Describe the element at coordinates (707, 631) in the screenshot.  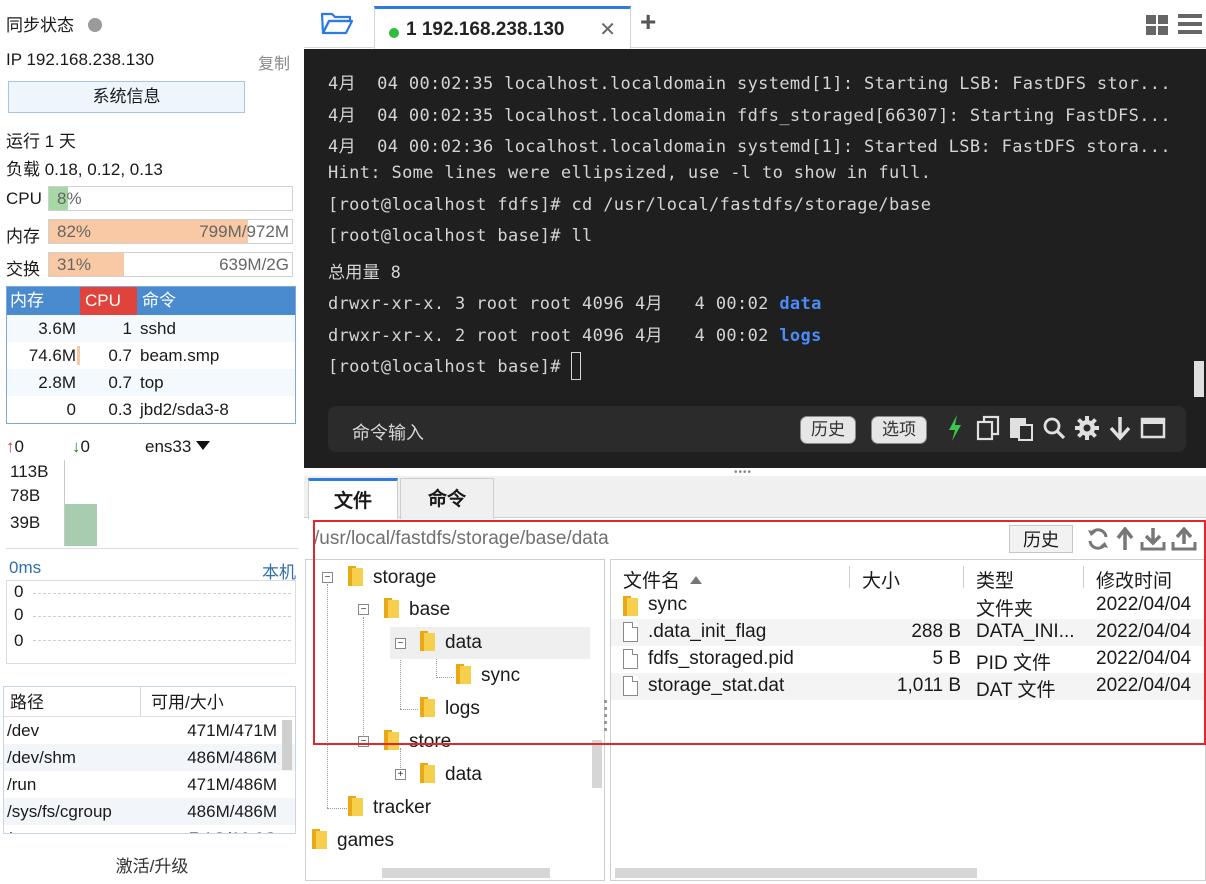
I see `file-name: .data_init_flag` at that location.